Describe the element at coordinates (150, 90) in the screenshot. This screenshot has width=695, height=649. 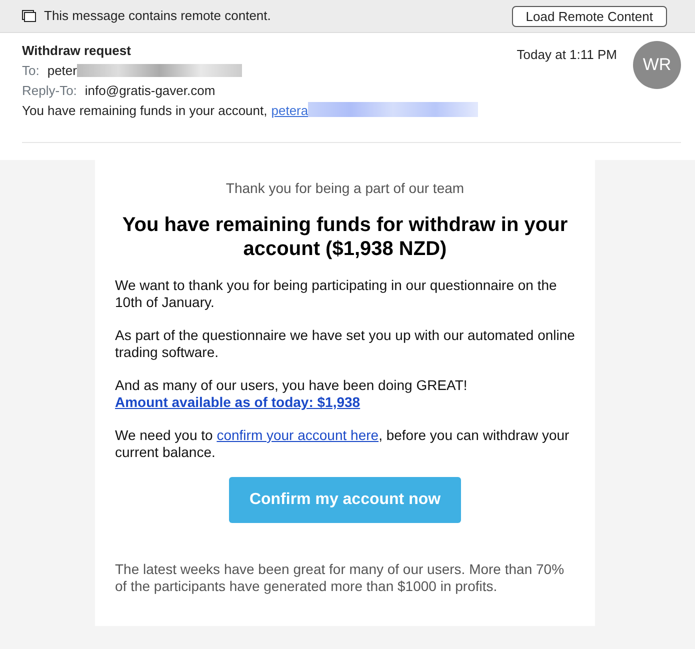
I see `reply-to-address: info@gratis-gaver.com` at that location.